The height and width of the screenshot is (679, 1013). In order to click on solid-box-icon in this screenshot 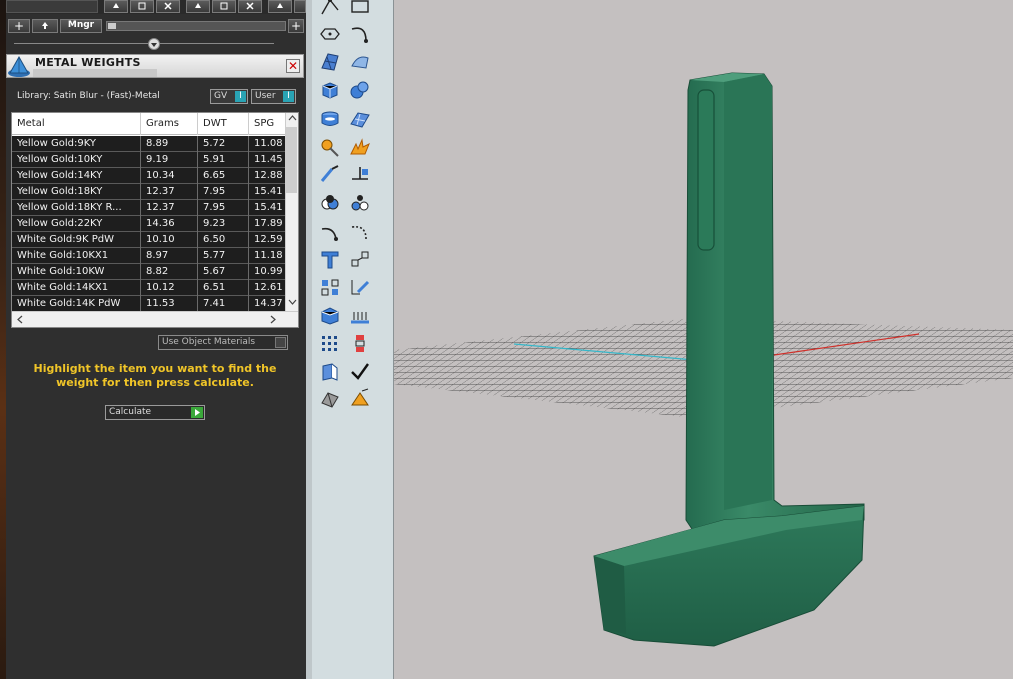, I will do `click(330, 315)`.